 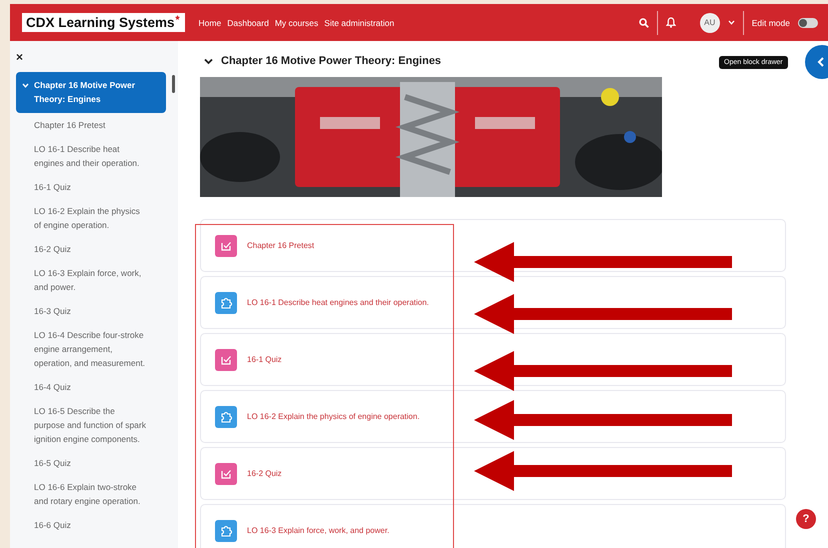 I want to click on sidebar-item: 16-4 Quiz, so click(x=91, y=387).